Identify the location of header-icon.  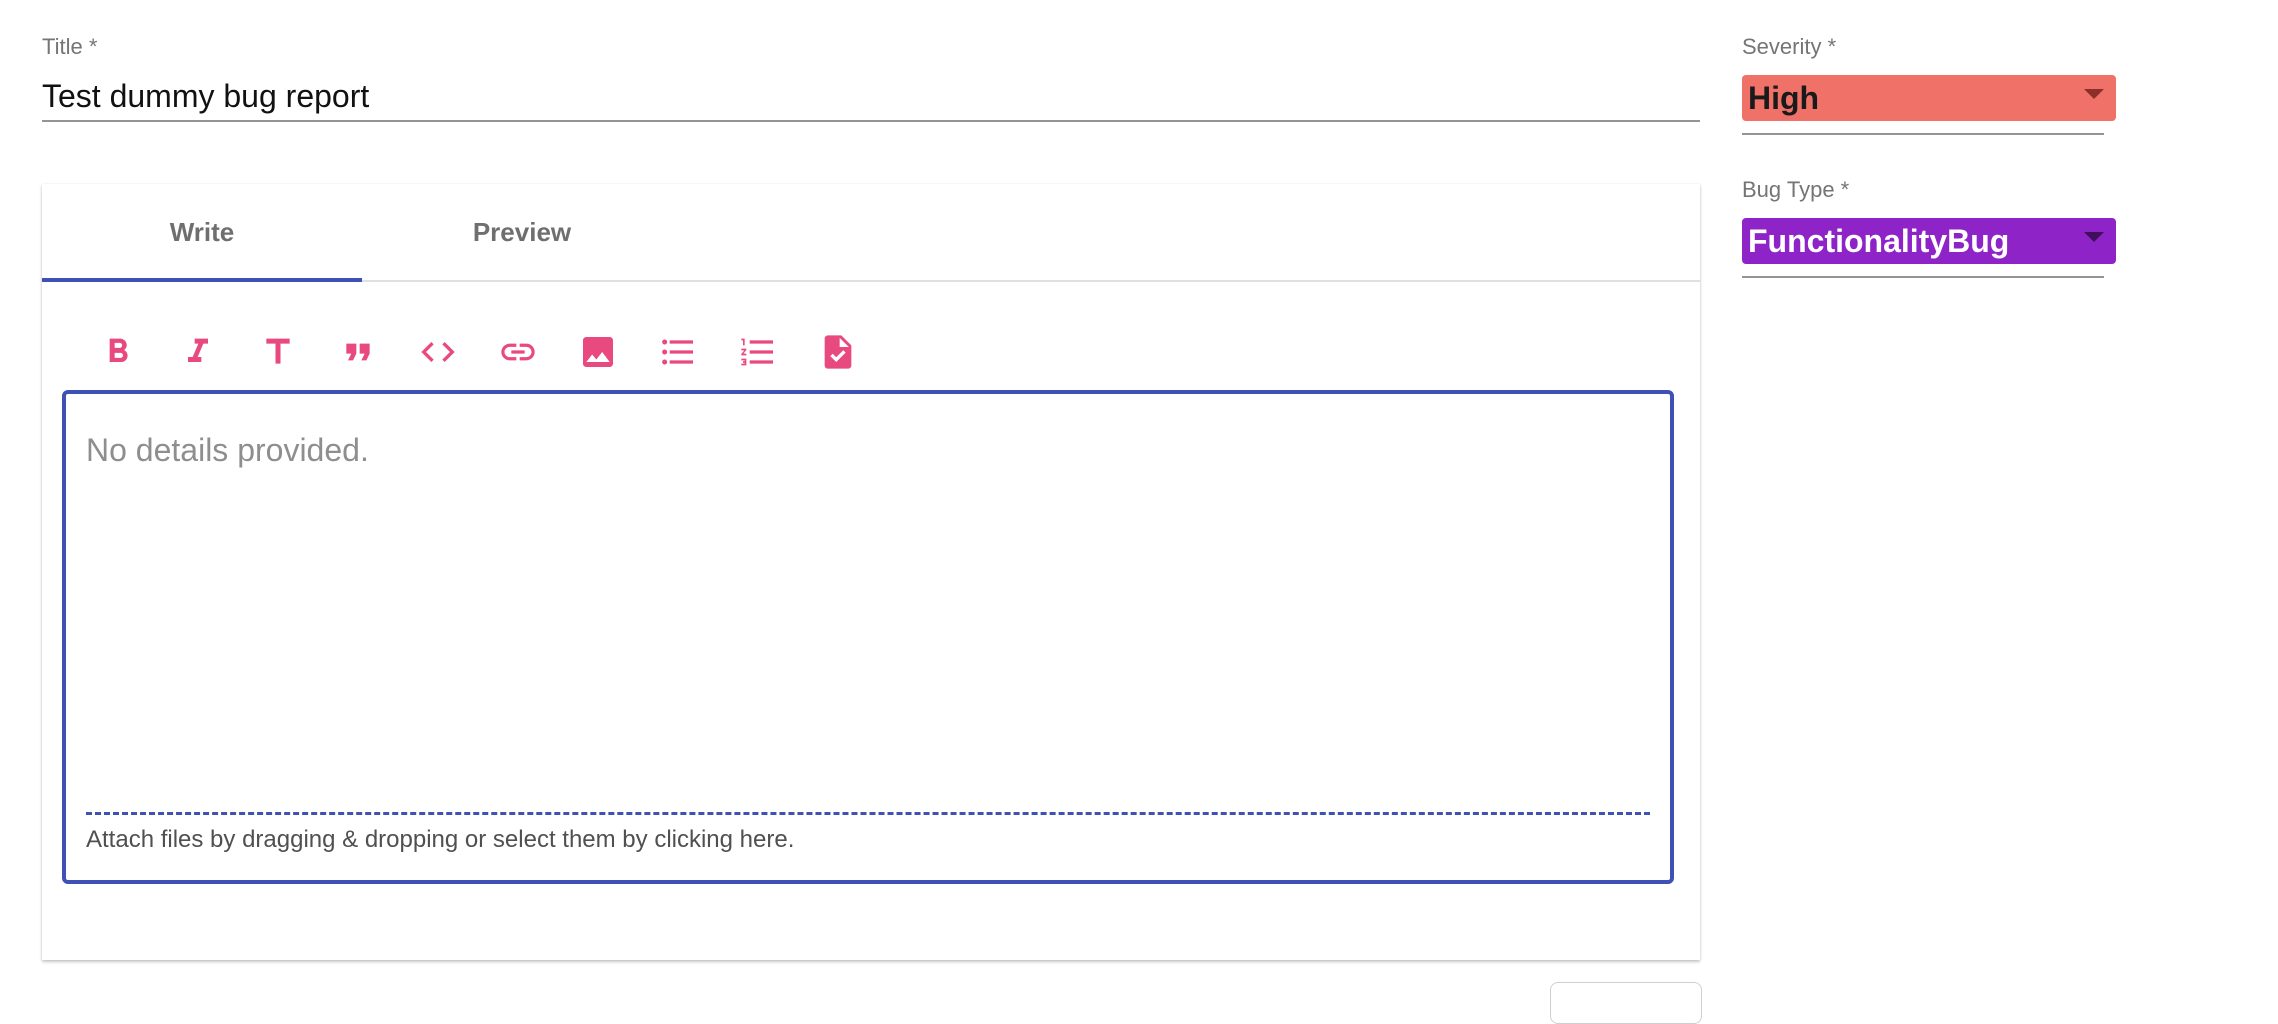
(278, 351).